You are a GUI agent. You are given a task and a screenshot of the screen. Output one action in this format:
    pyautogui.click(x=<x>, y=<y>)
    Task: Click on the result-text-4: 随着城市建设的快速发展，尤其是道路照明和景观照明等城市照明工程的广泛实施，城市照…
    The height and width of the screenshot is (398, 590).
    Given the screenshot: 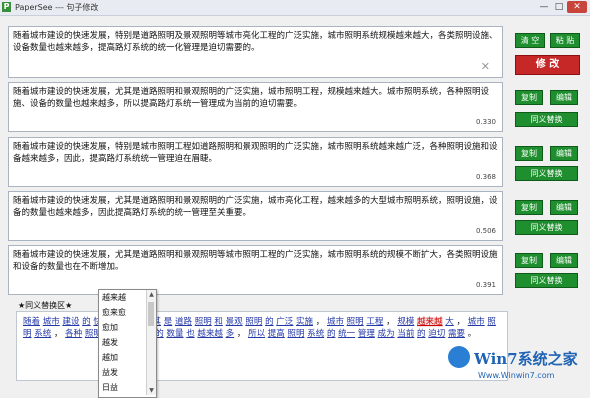 What is the action you would take?
    pyautogui.click(x=255, y=261)
    